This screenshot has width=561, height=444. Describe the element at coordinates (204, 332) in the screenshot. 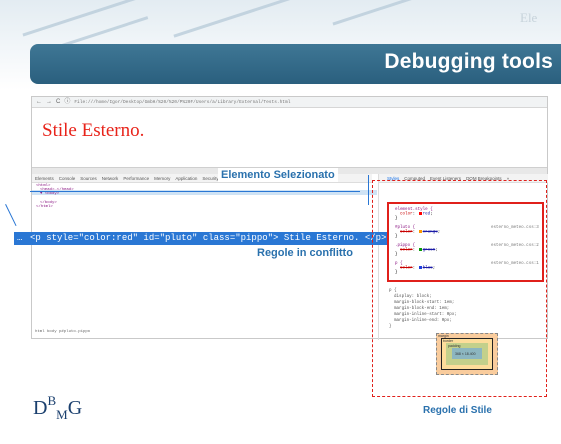

I see `breadcrumb: html body p#pluto.pippo` at that location.